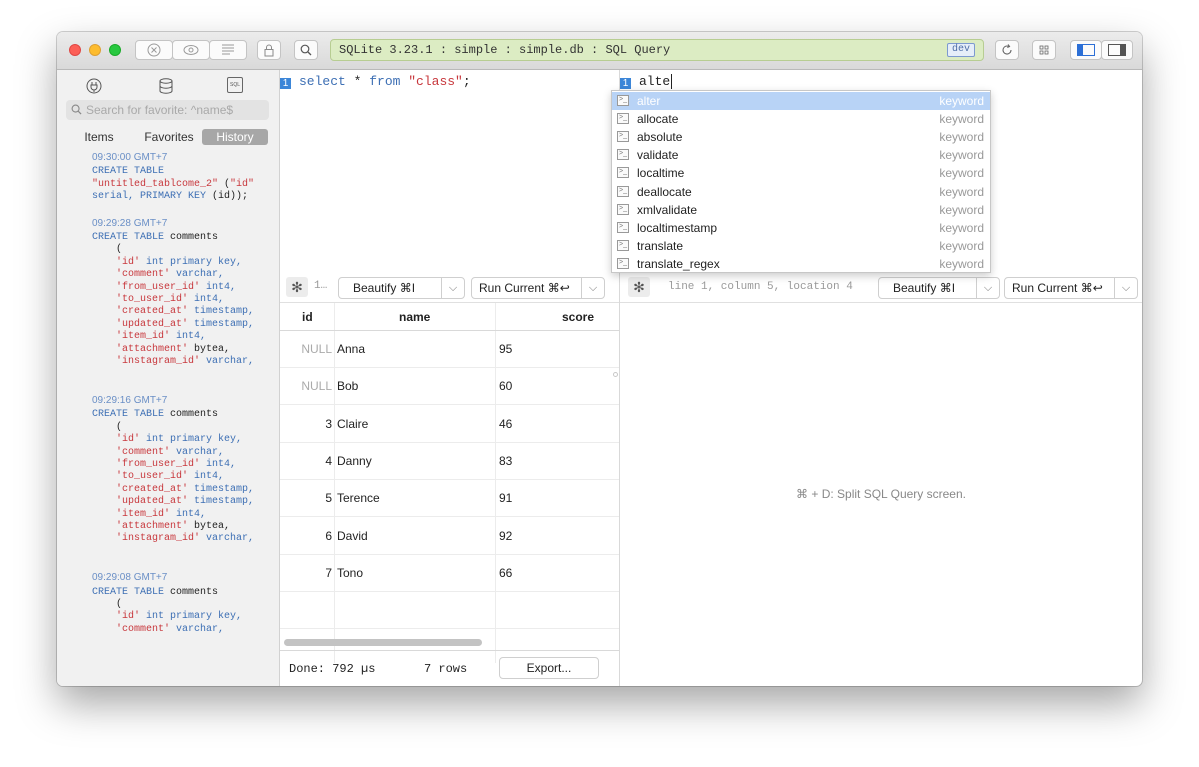 This screenshot has height=767, width=1199. I want to click on sidebar-tab-database, so click(166, 87).